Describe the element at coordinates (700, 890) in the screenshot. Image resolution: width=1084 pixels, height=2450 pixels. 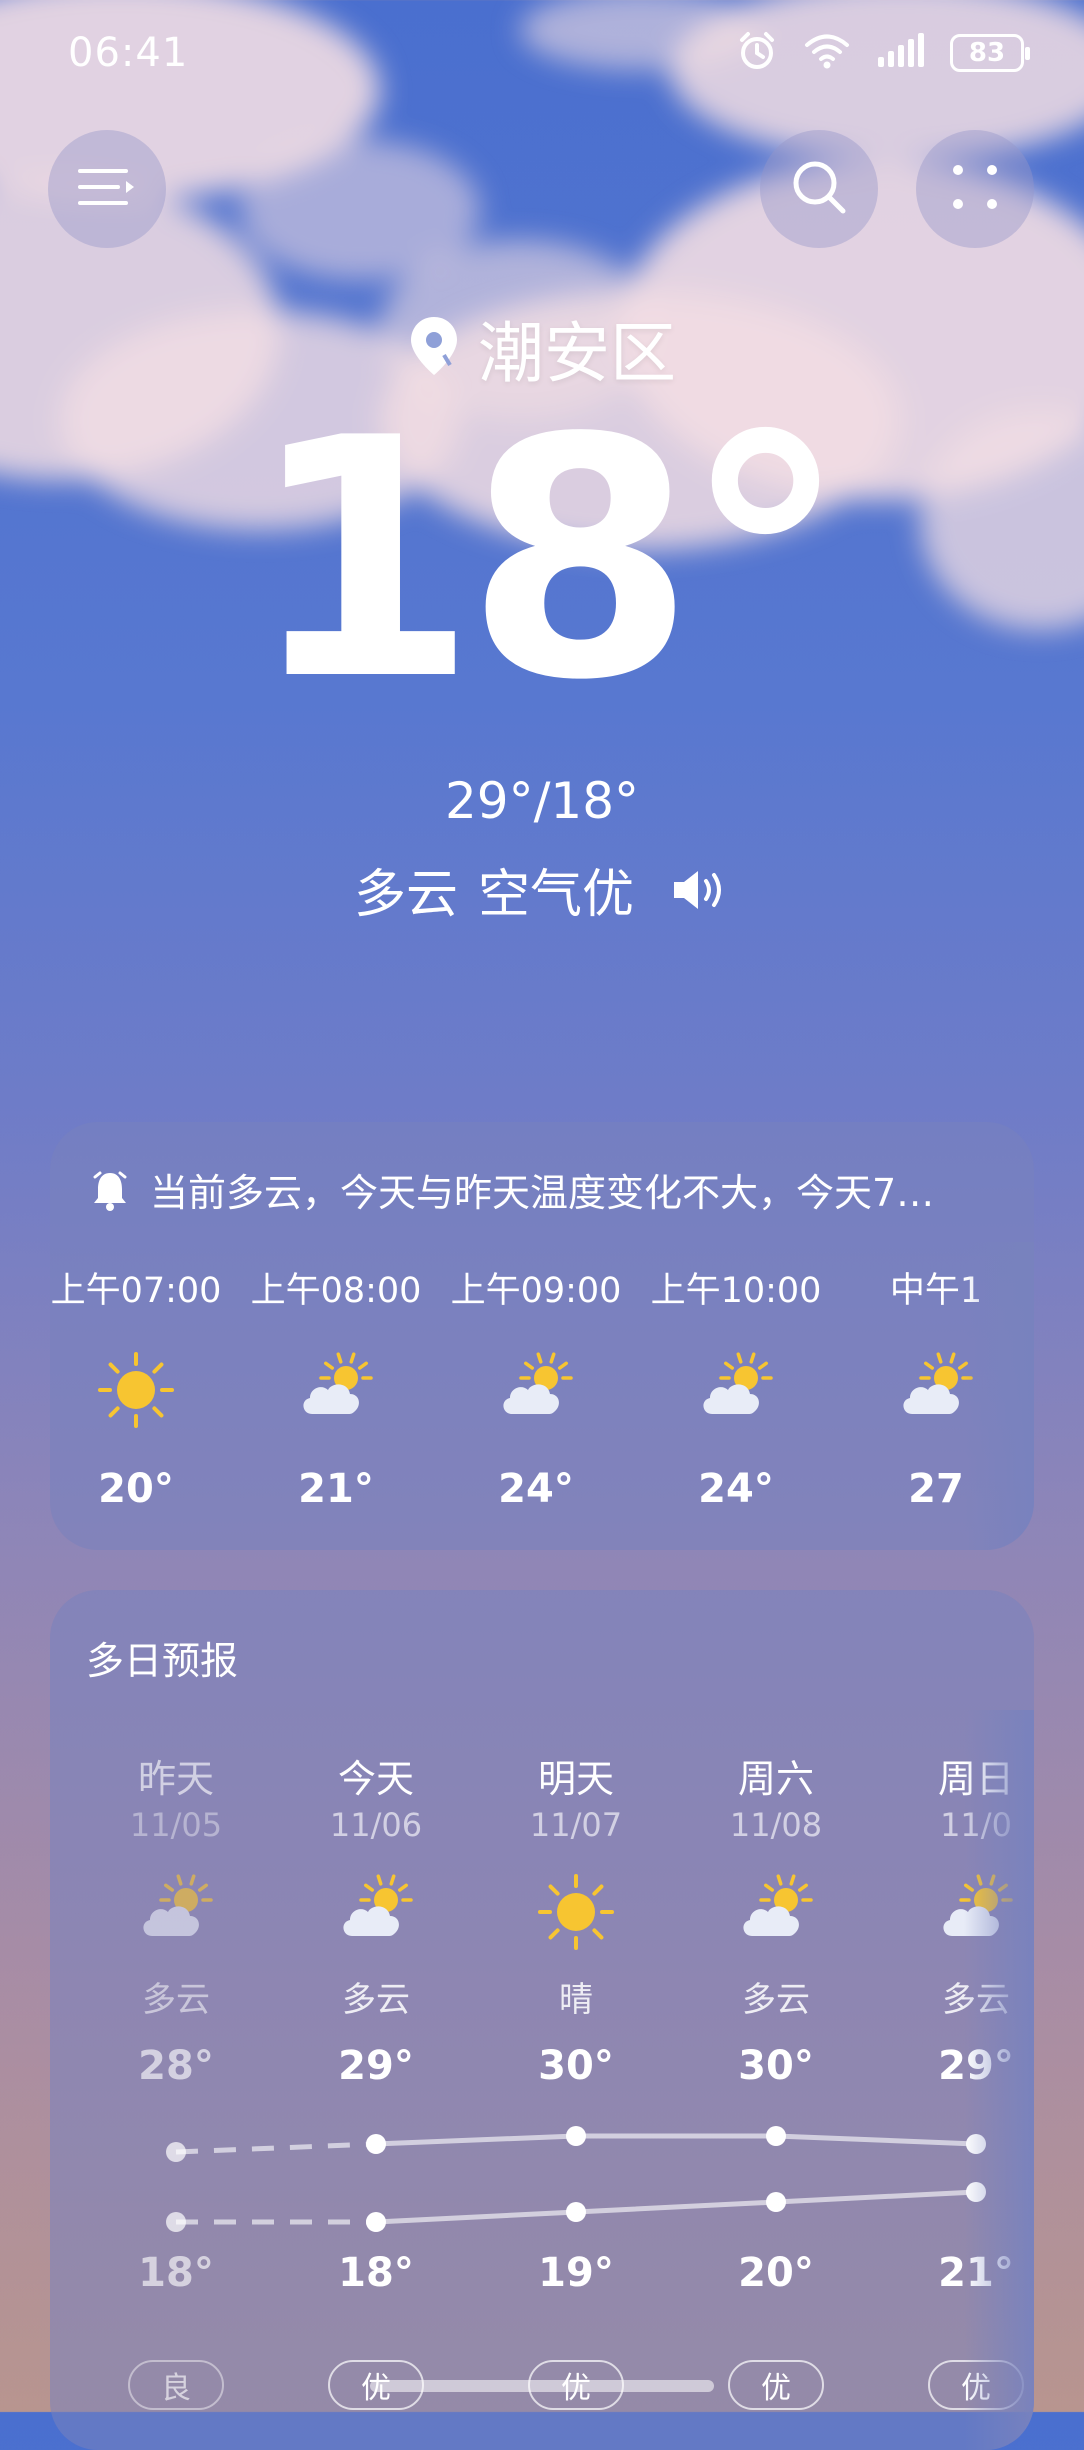
I see `speaker-icon` at that location.